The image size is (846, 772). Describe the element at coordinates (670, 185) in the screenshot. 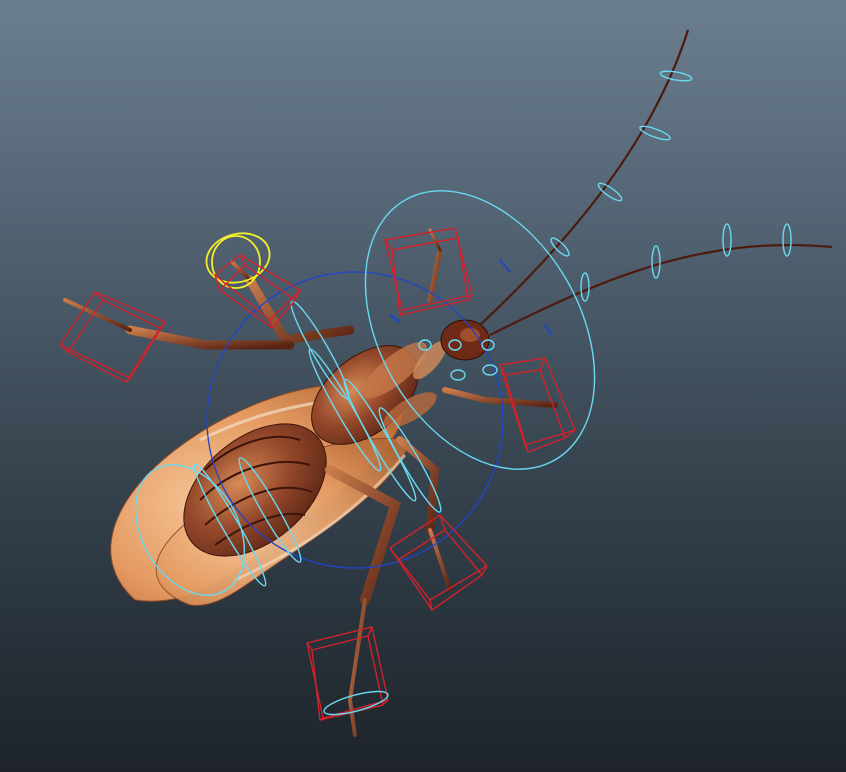

I see `antenna-controls` at that location.